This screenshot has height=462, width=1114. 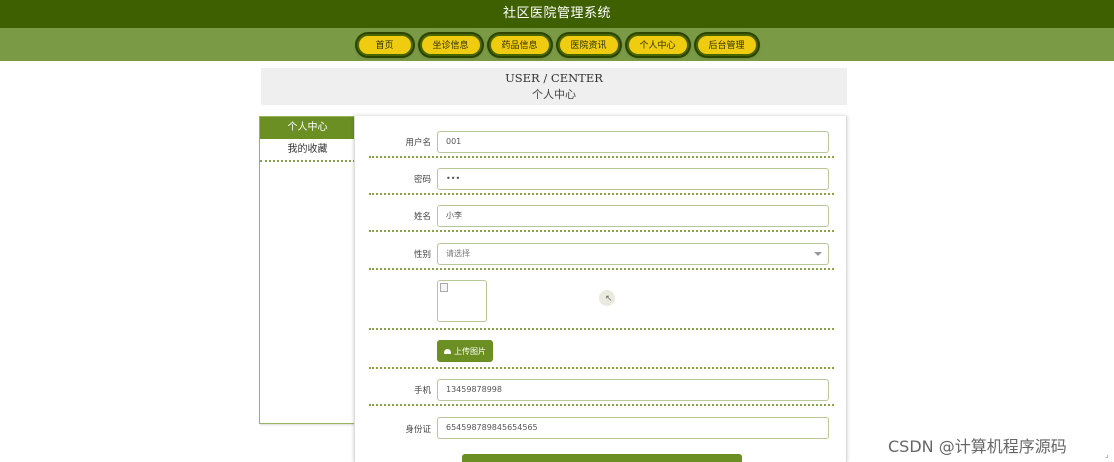 I want to click on name-input: 小李, so click(x=633, y=216).